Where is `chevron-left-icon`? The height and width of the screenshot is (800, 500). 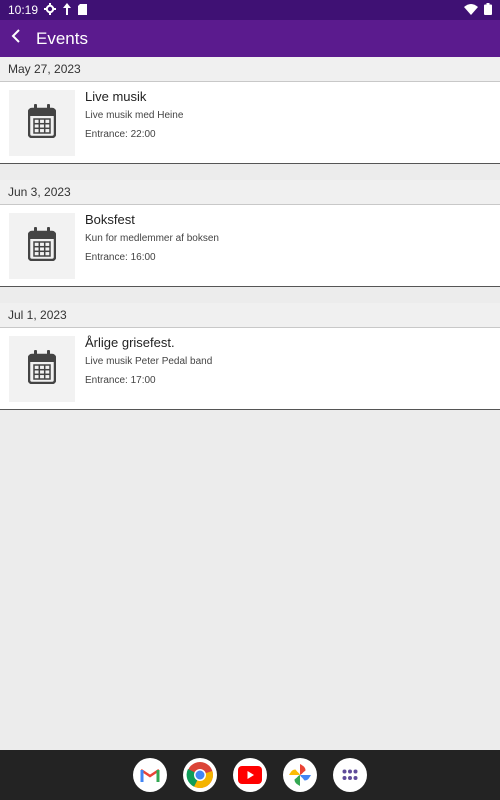 chevron-left-icon is located at coordinates (16, 38).